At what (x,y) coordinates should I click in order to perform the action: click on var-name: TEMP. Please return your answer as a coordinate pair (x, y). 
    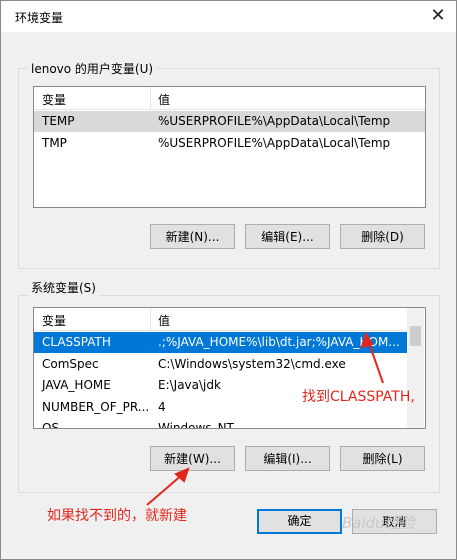
    Looking at the image, I should click on (58, 121).